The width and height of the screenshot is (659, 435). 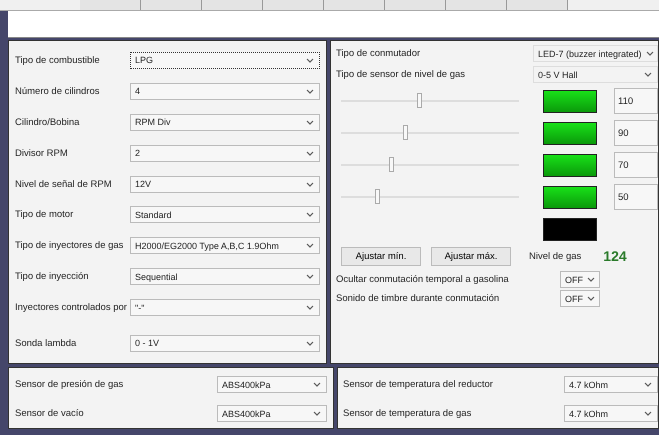 I want to click on field-label: Inyectores controlados por, so click(x=71, y=308).